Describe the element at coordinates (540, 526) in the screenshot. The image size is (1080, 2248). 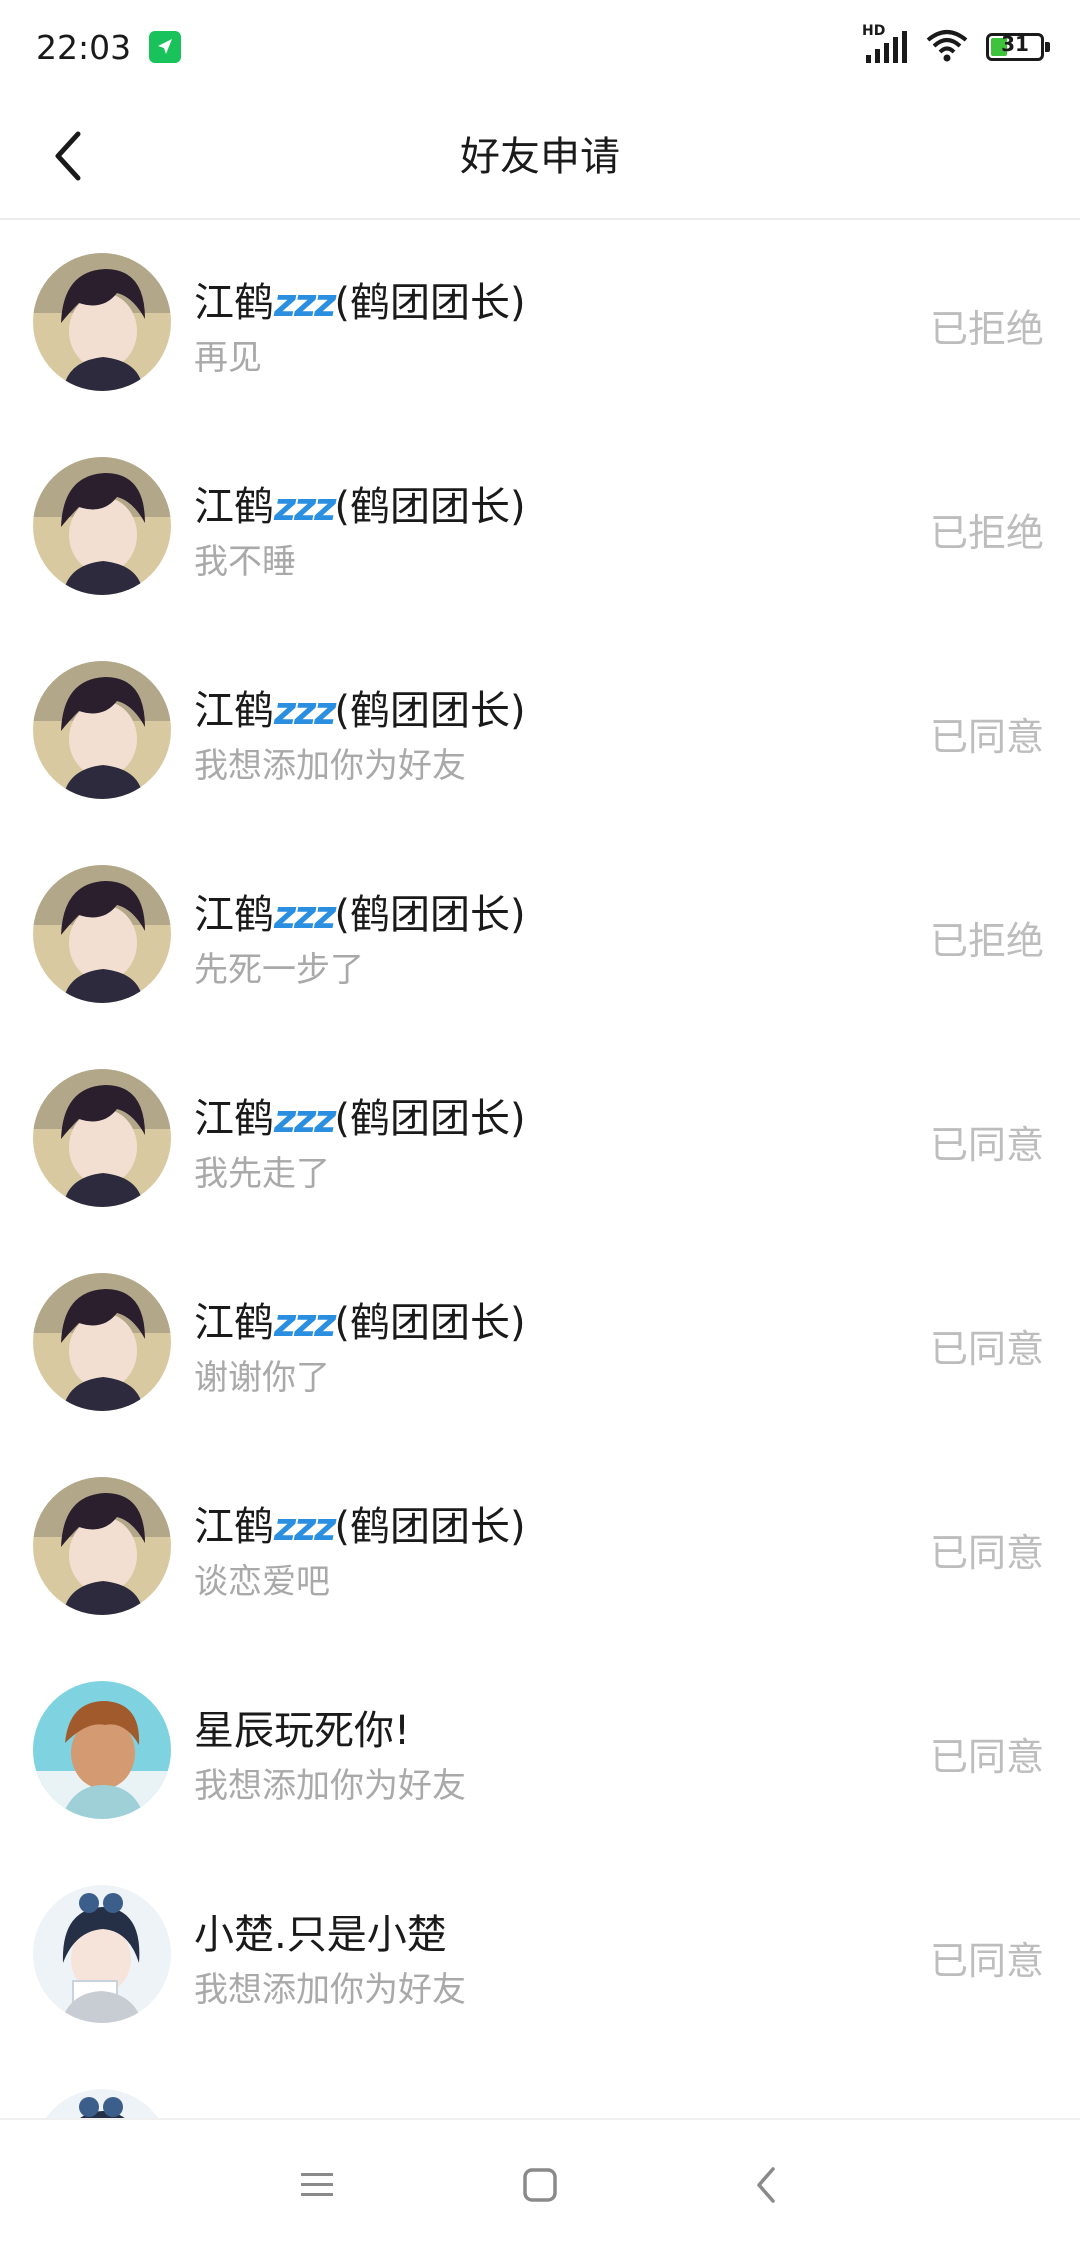
I see `list-item: 江鹤zᴢz(鹤团团长) 我不睡 已拒绝` at that location.